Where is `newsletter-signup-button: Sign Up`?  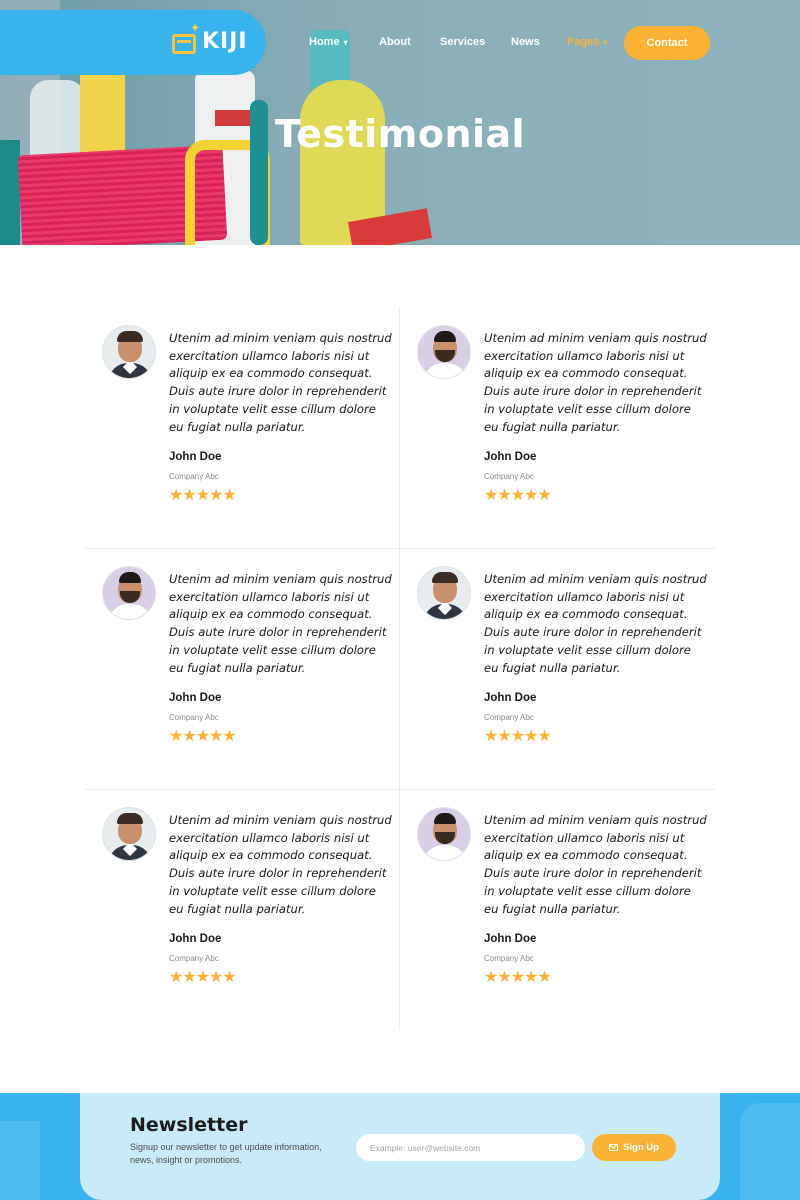
newsletter-signup-button: Sign Up is located at coordinates (634, 1147).